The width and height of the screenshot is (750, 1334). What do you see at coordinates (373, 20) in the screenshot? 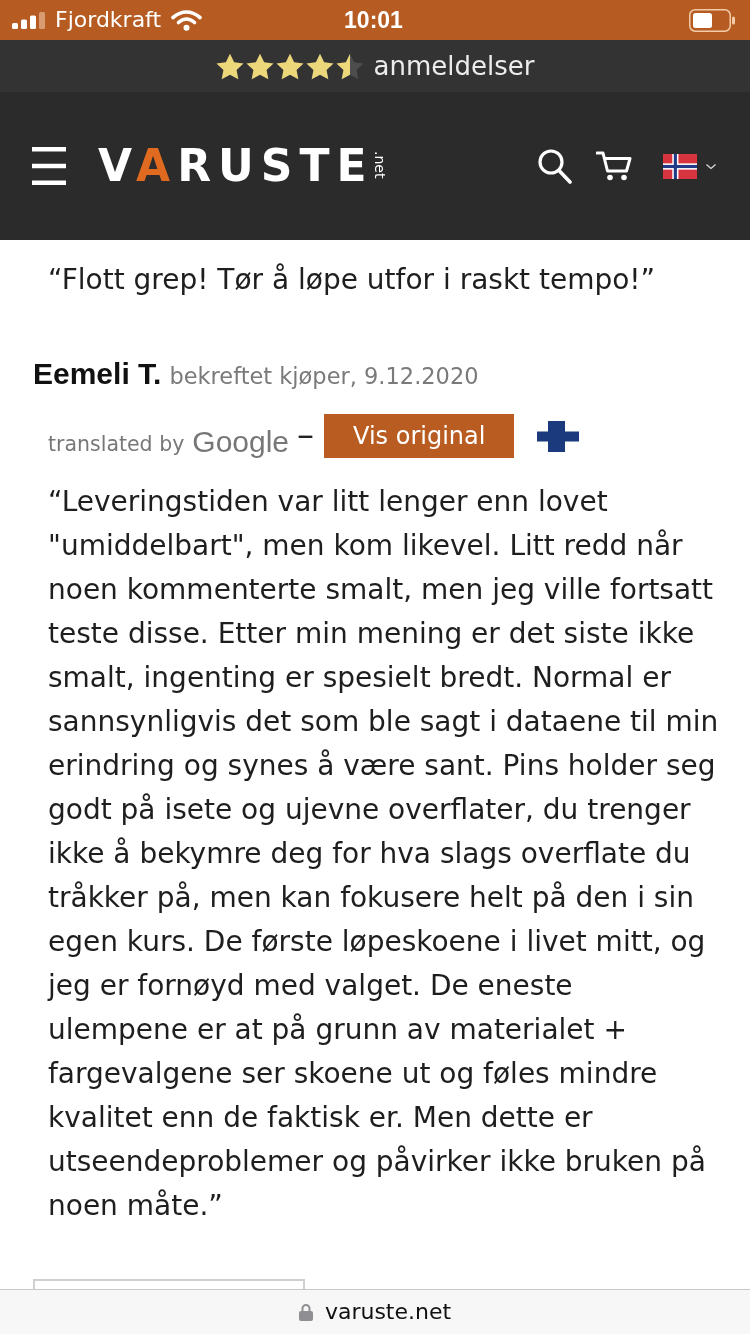
I see `clock-time: 10:01` at bounding box center [373, 20].